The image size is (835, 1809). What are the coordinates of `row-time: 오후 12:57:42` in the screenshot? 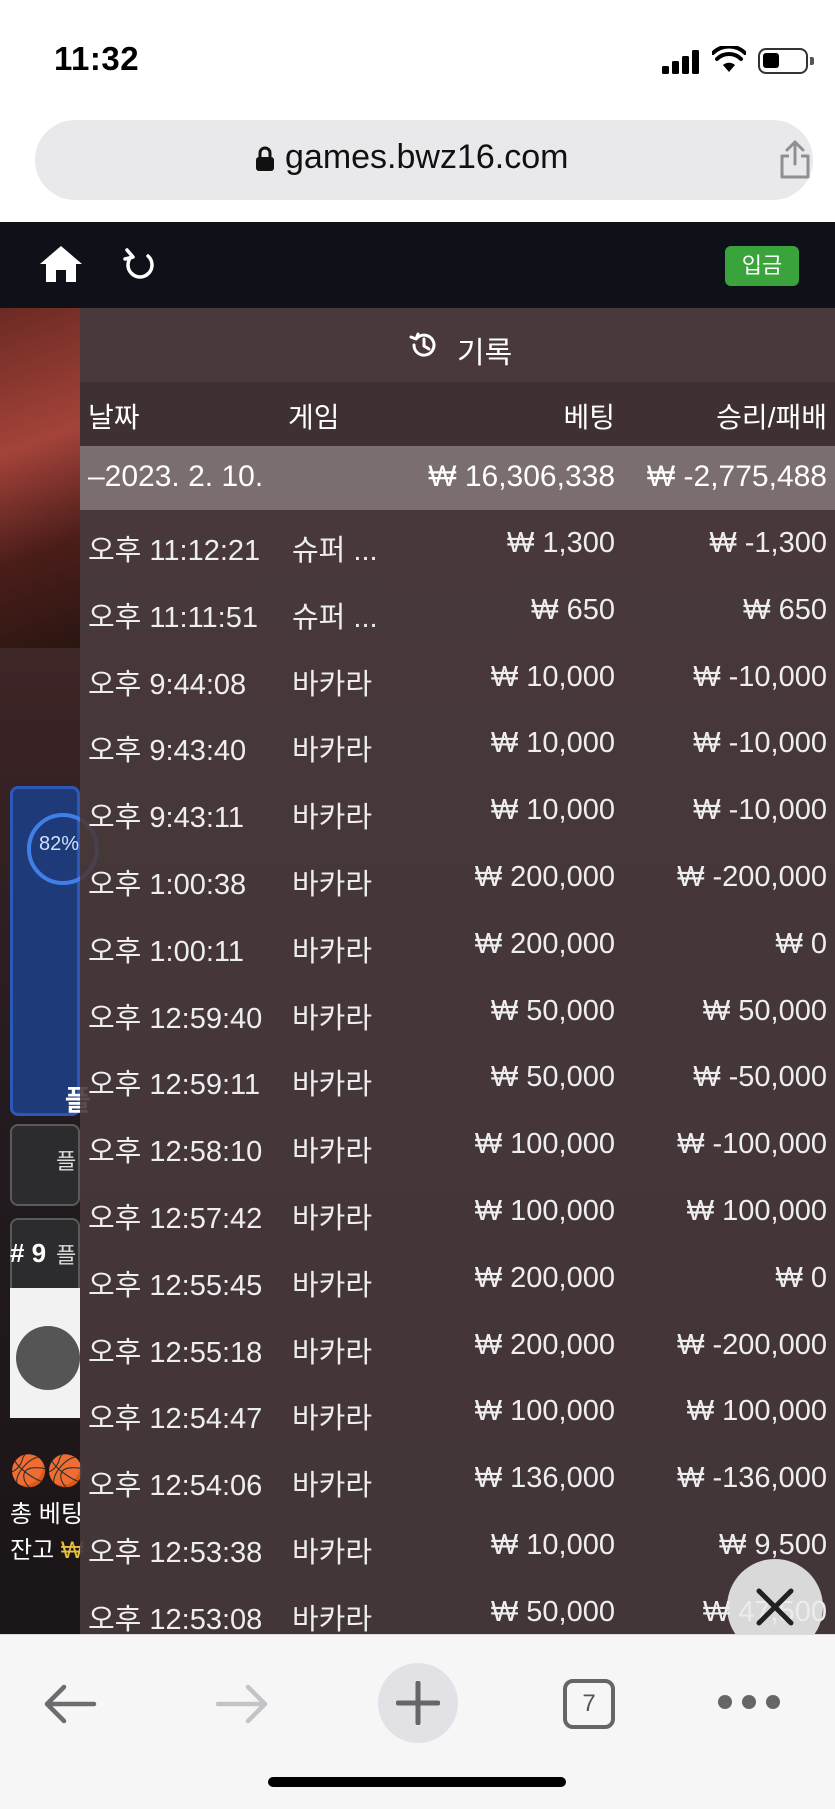 It's located at (175, 1218).